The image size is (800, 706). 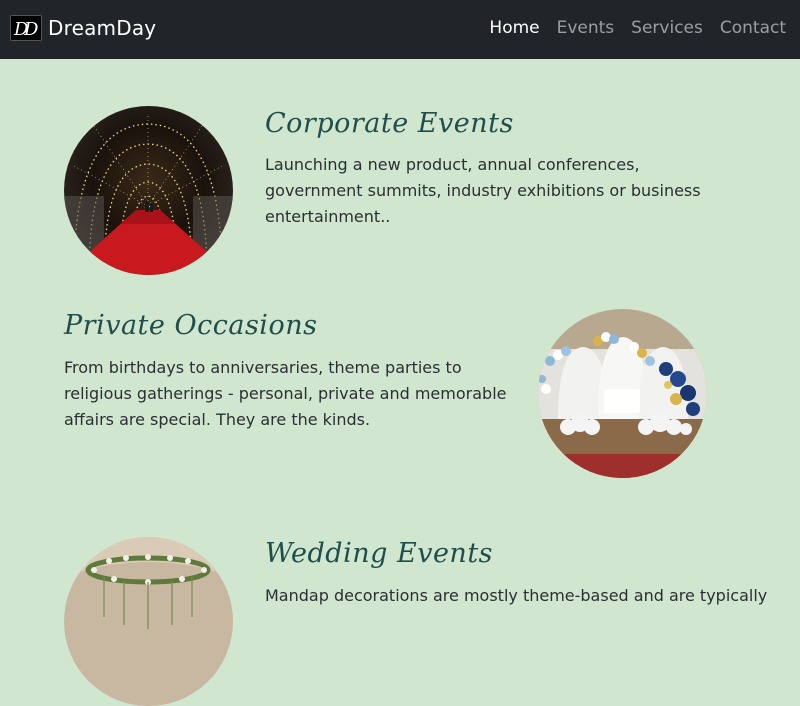 I want to click on light-tunnel-red-carpet-image, so click(x=148, y=190).